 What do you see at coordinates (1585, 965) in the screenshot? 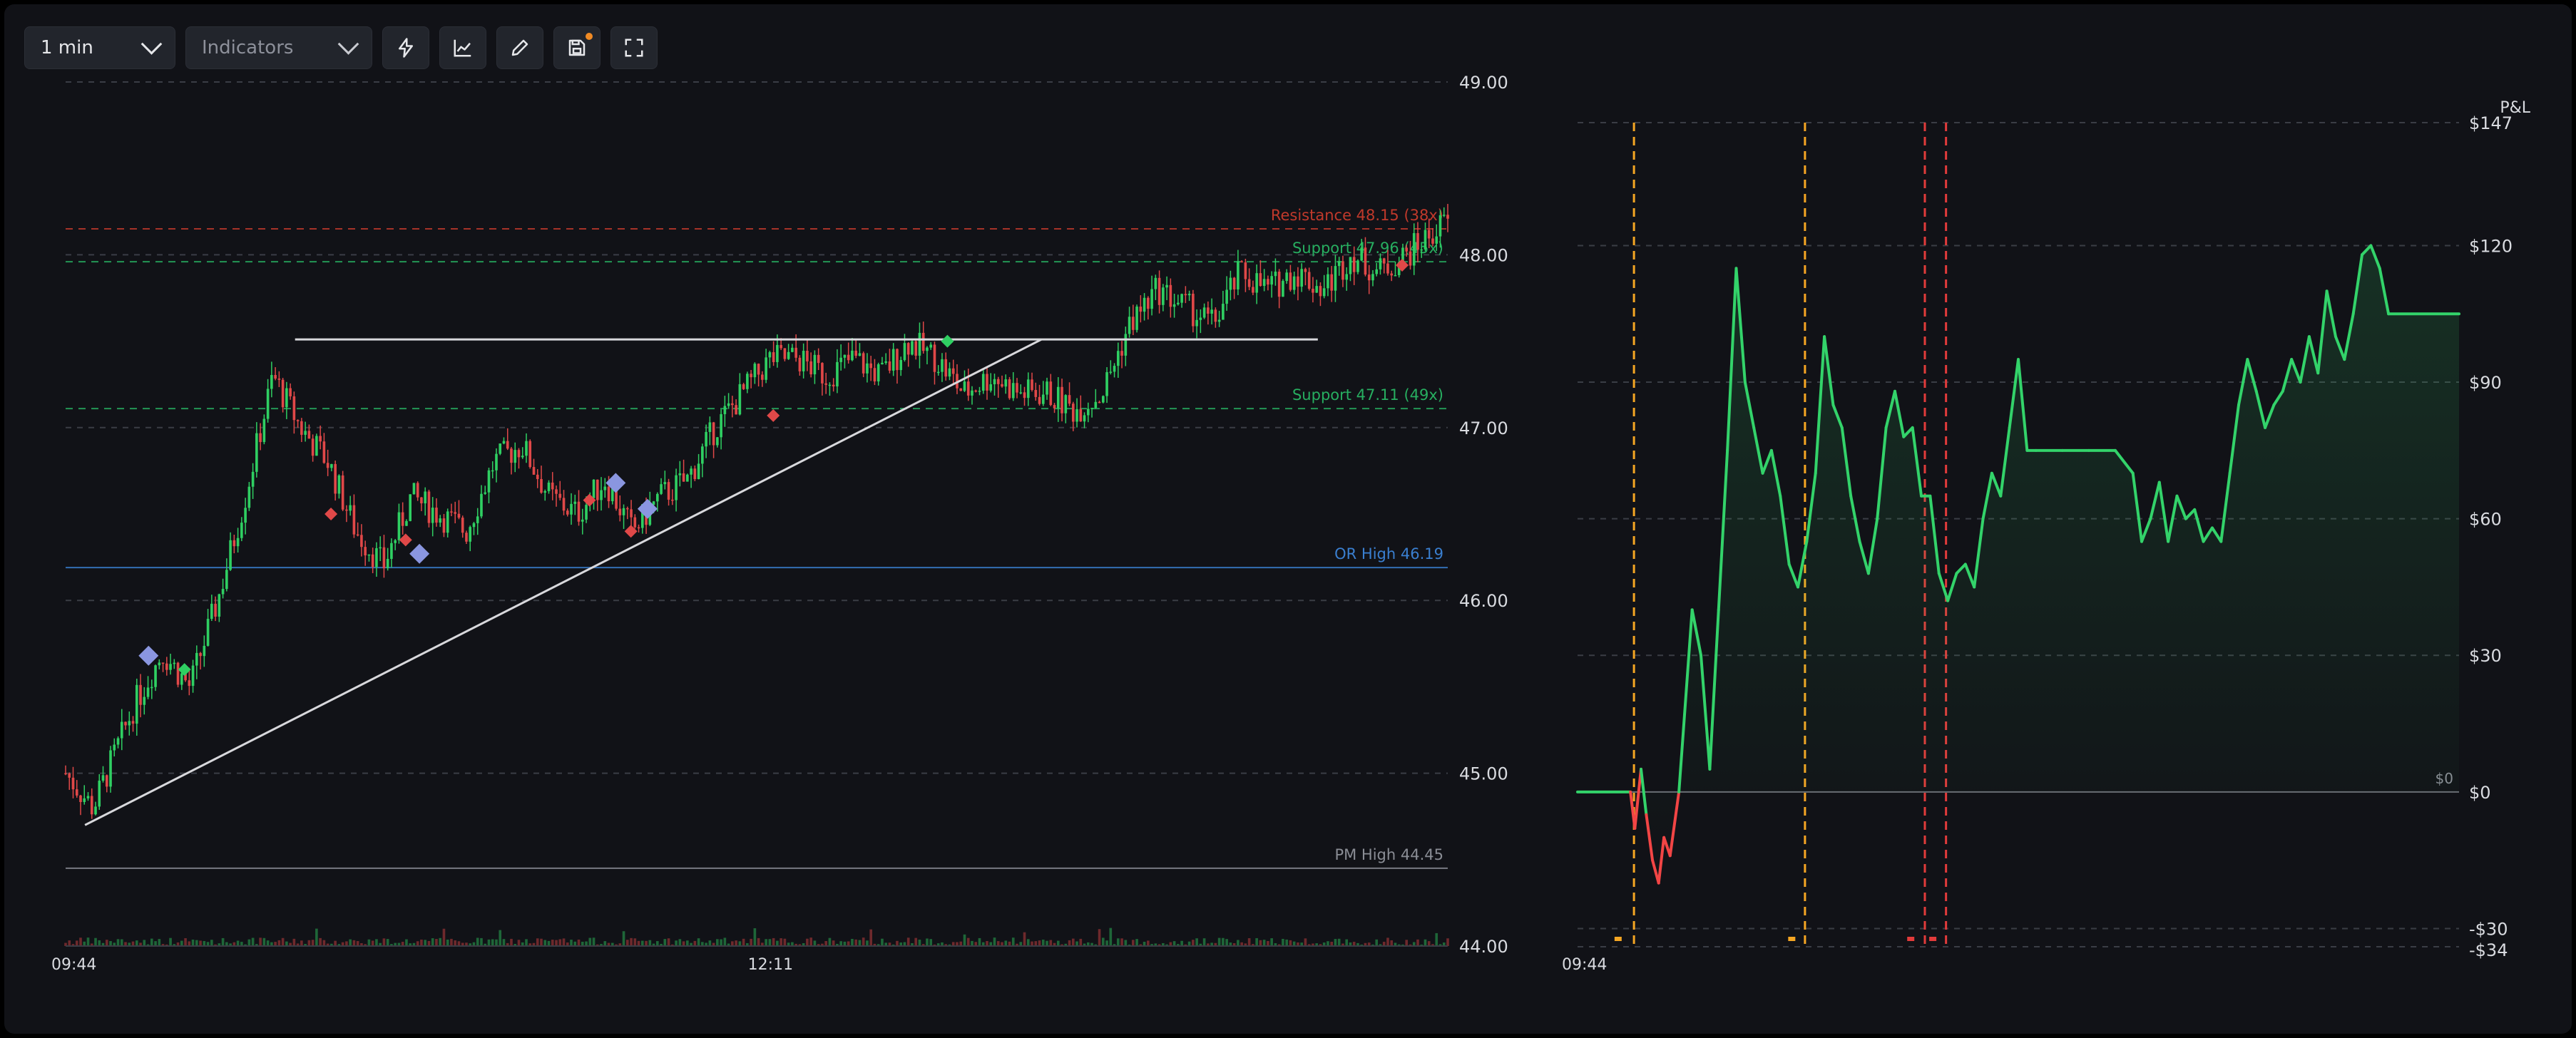
I see `x-tick-label: 09:44` at bounding box center [1585, 965].